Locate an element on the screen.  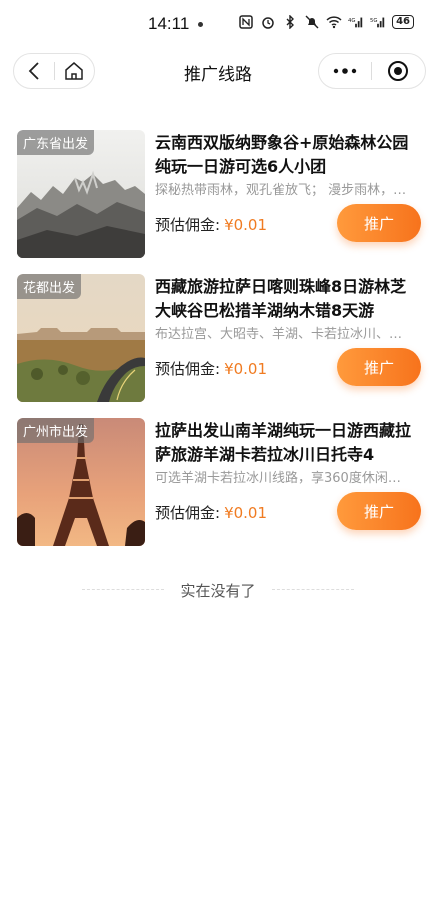
divider-right is located at coordinates (313, 589).